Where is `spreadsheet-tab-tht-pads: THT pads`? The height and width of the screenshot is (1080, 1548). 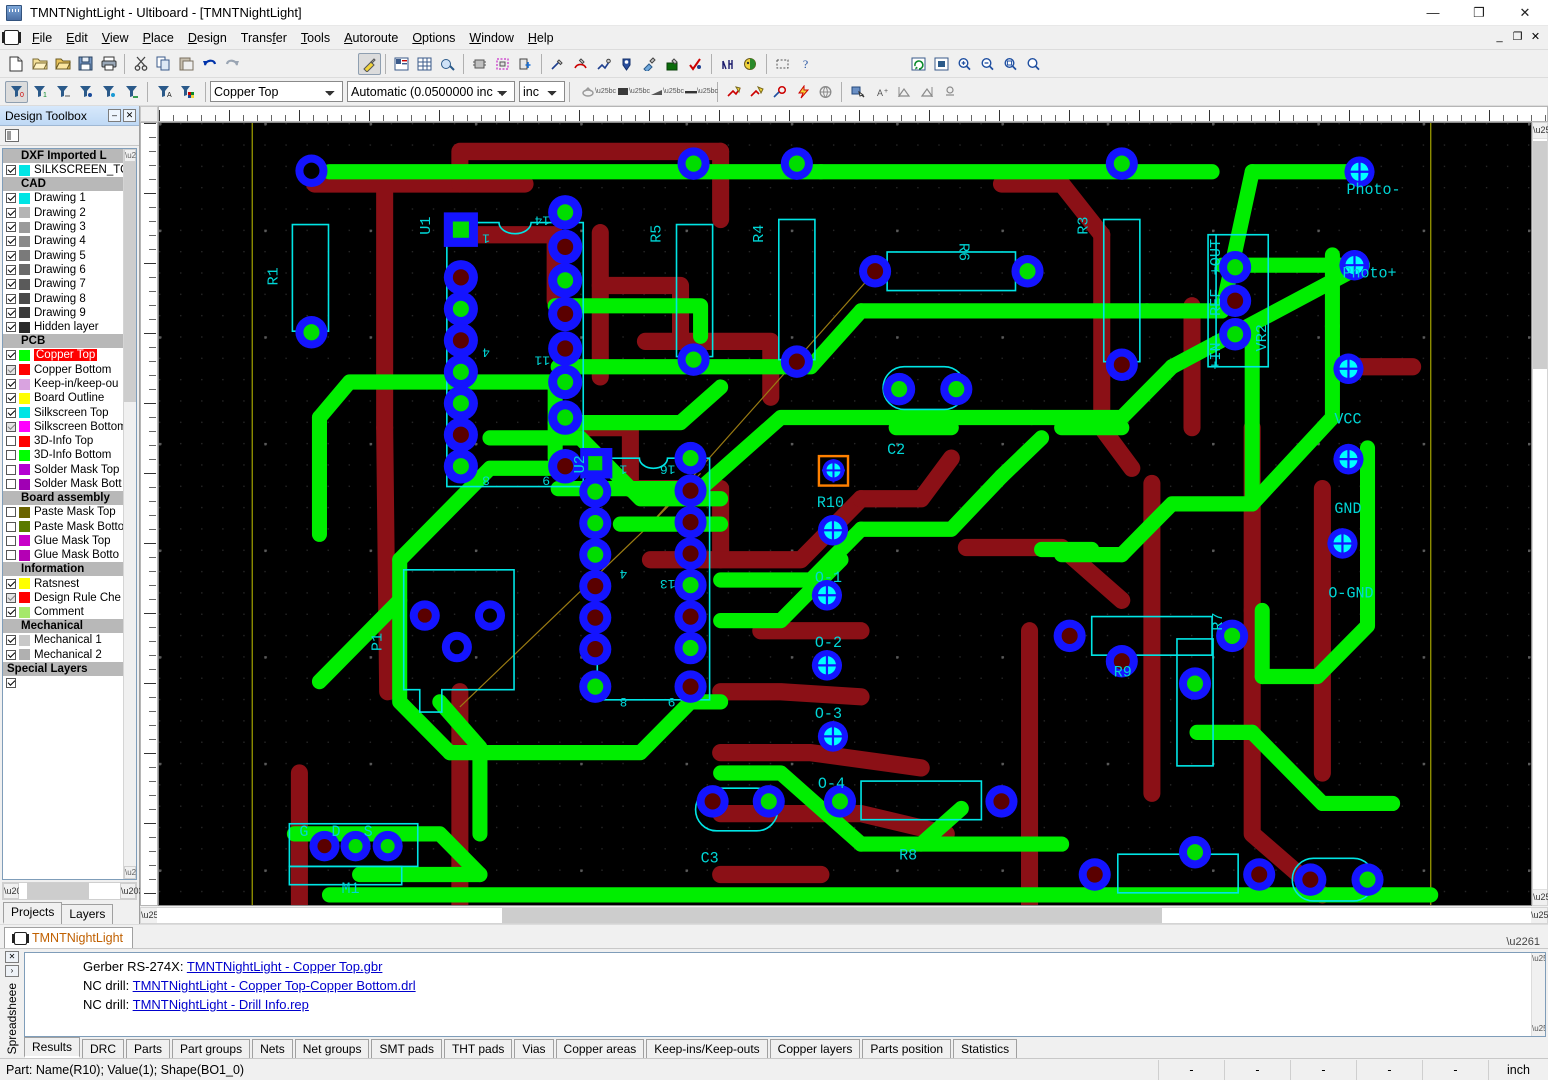
spreadsheet-tab-tht-pads: THT pads is located at coordinates (478, 1048).